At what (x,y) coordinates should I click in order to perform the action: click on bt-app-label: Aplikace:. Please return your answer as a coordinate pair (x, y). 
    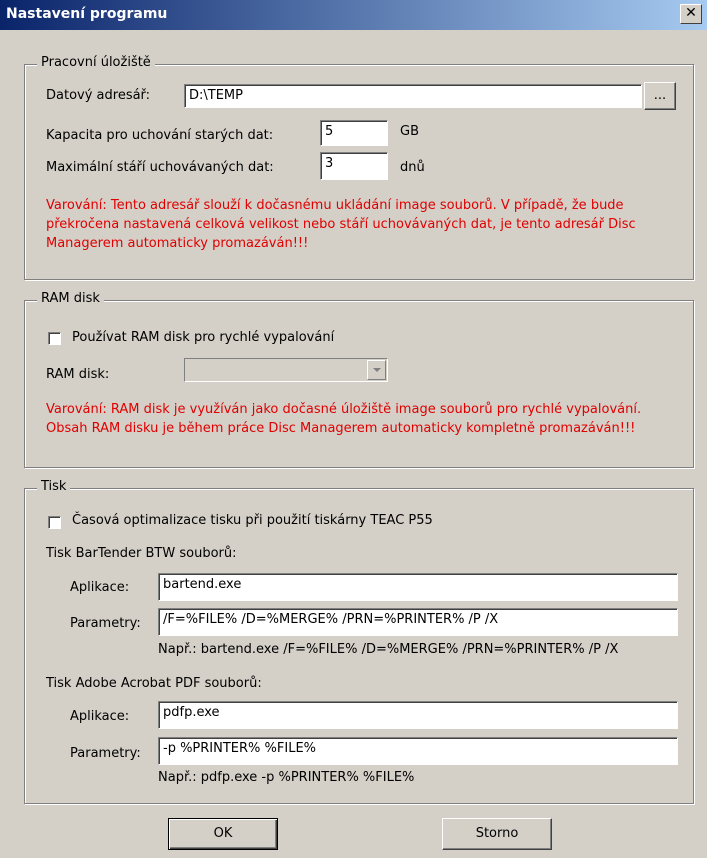
    Looking at the image, I should click on (100, 587).